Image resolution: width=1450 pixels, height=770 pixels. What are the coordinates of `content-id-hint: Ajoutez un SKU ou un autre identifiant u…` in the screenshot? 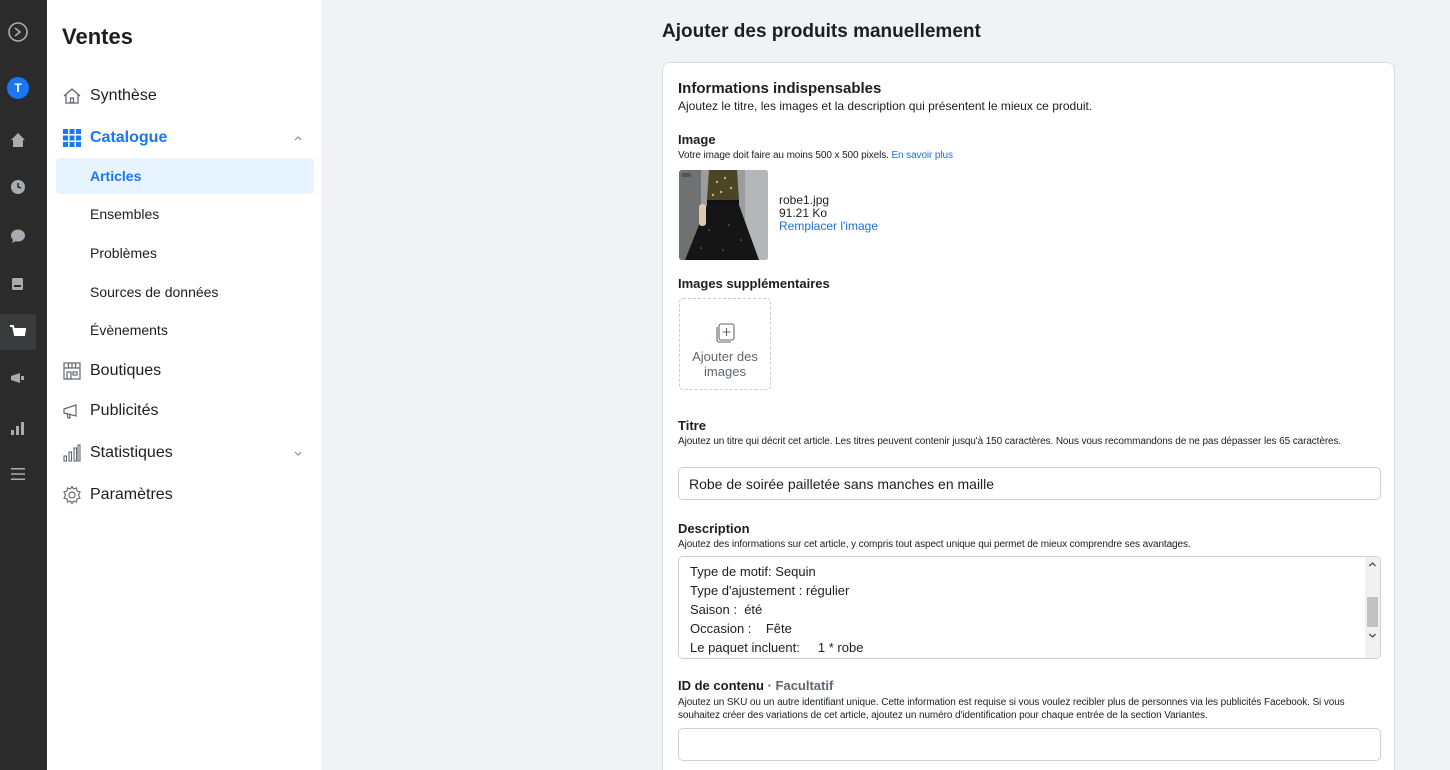 It's located at (1011, 709).